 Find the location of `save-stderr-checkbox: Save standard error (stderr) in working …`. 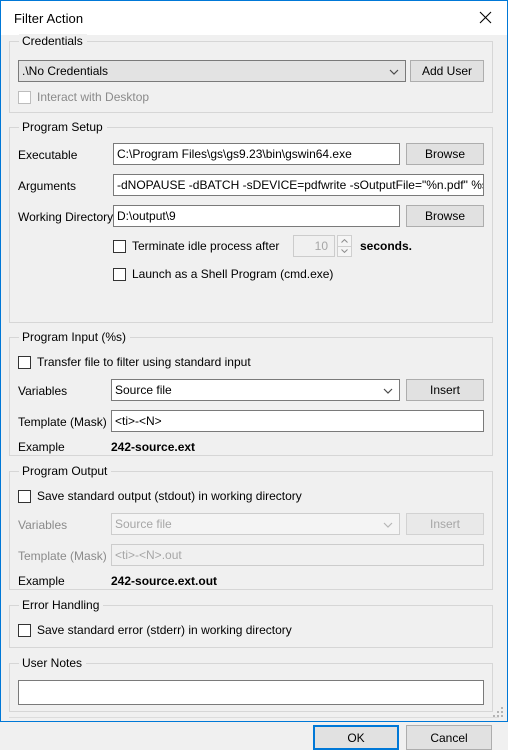

save-stderr-checkbox: Save standard error (stderr) in working … is located at coordinates (155, 630).